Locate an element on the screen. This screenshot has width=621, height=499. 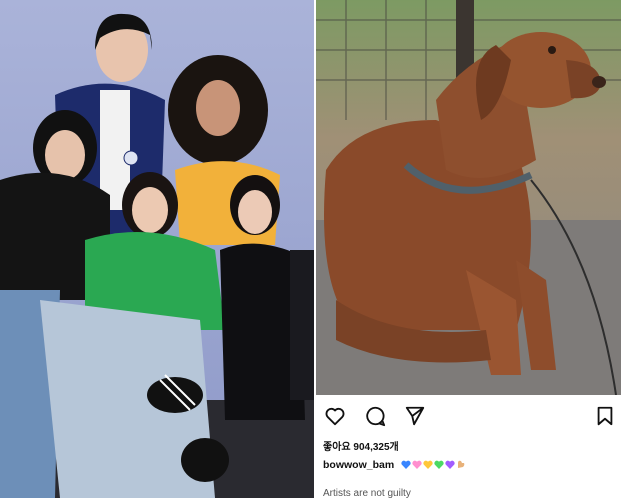
caption-truncated-line: Artists are not guilty is located at coordinates (367, 493).